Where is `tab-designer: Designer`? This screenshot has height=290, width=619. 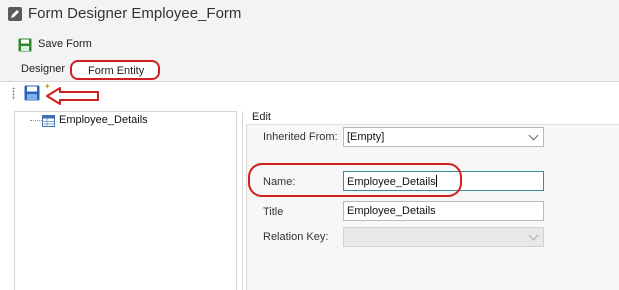
tab-designer: Designer is located at coordinates (43, 69).